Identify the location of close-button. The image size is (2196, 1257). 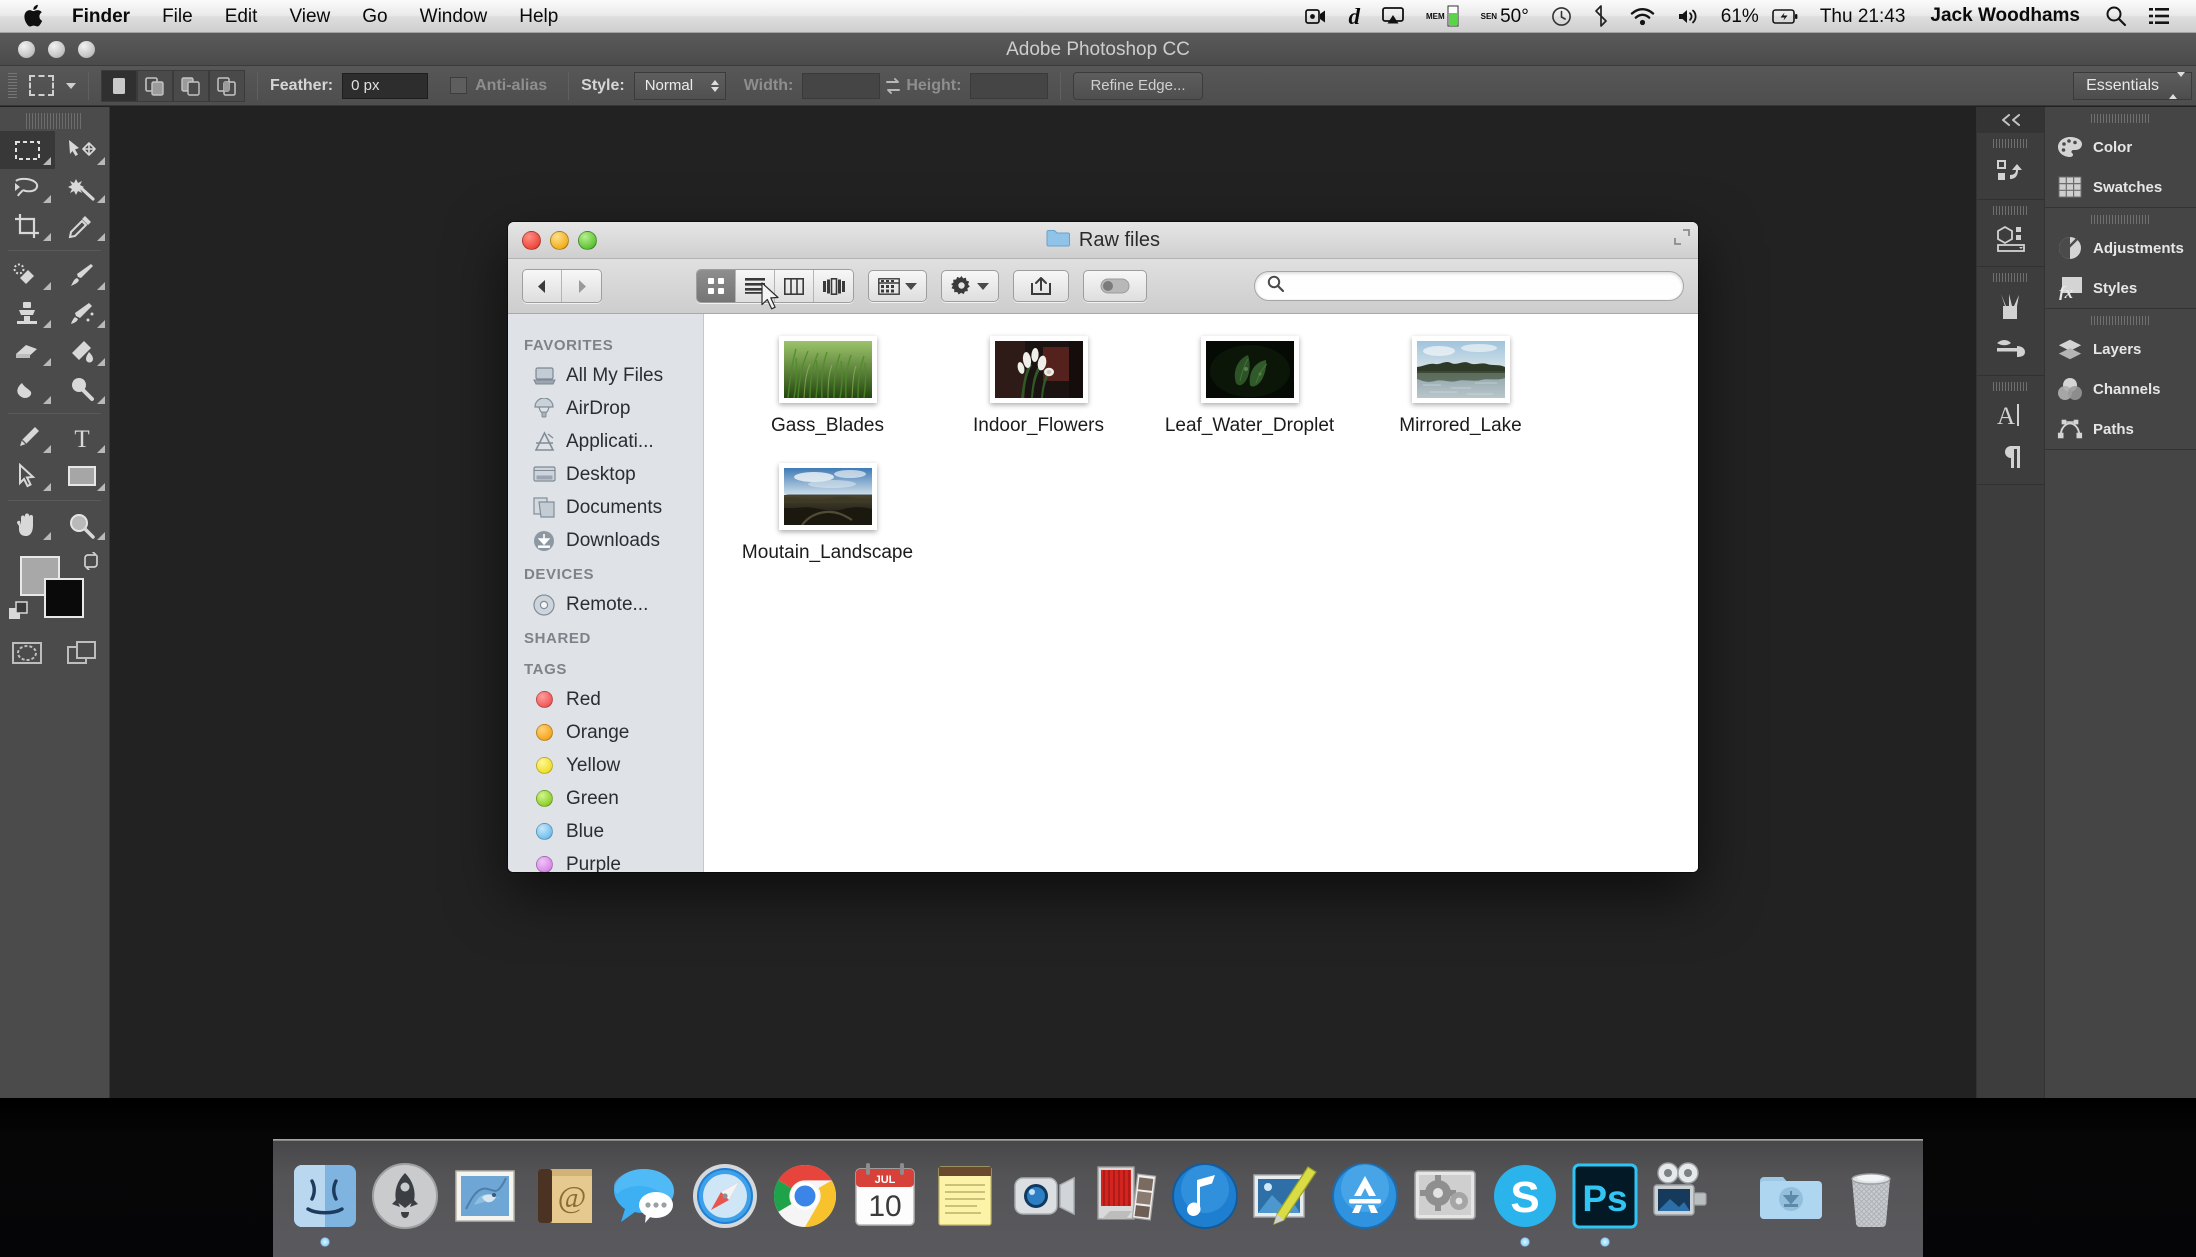
(26, 49).